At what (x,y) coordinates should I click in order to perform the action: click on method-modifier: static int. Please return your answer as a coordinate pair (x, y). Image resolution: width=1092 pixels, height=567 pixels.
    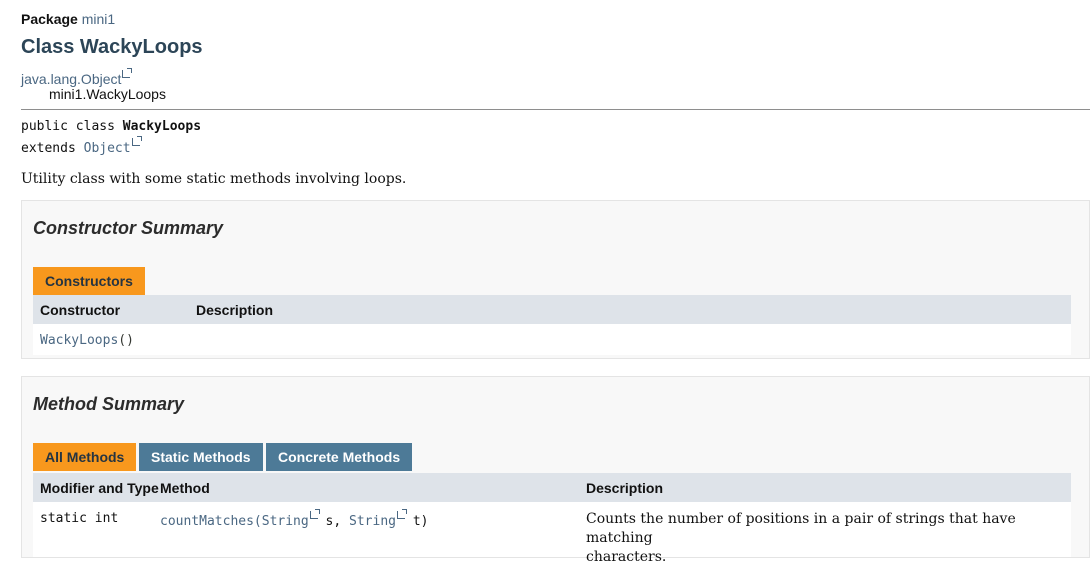
    Looking at the image, I should click on (79, 518).